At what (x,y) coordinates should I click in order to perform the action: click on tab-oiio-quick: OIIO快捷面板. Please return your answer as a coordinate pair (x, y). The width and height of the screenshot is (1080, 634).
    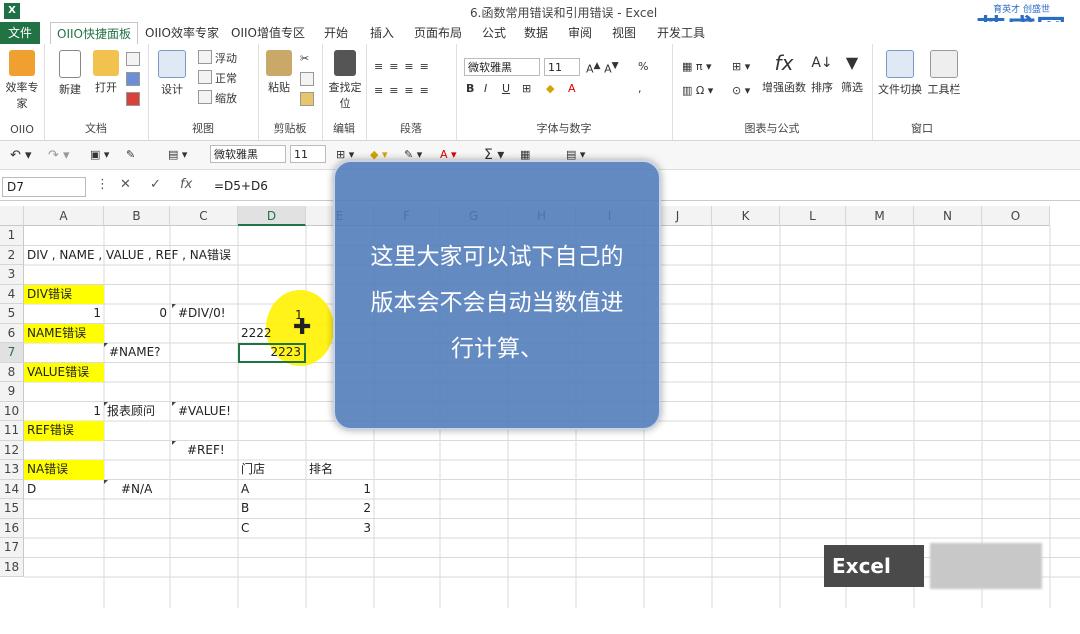
    Looking at the image, I should click on (94, 34).